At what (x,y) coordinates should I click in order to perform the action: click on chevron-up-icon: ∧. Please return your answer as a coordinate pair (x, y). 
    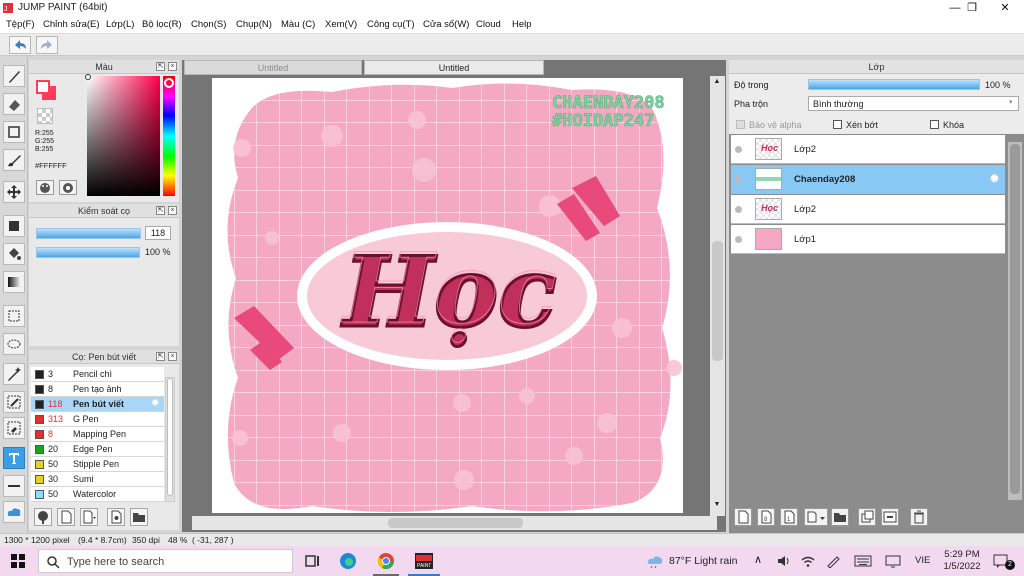
    Looking at the image, I should click on (758, 559).